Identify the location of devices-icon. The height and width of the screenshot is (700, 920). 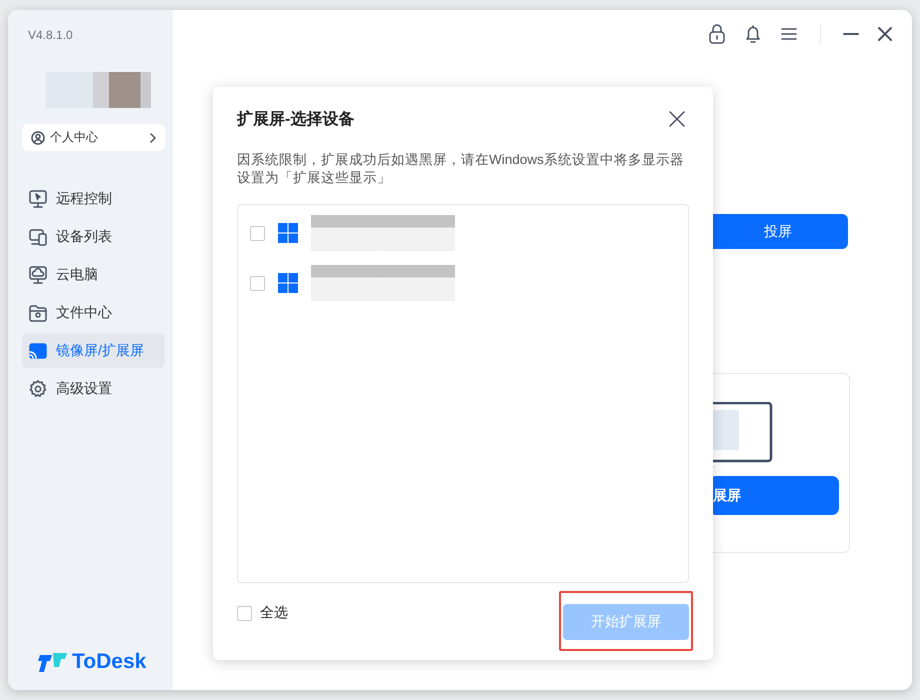
(38, 236).